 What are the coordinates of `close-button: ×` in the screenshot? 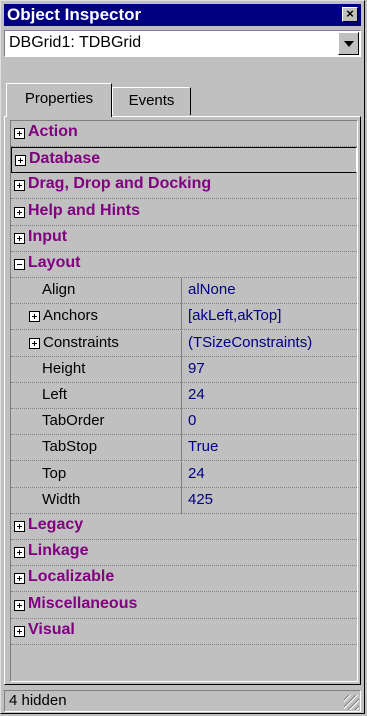 It's located at (350, 14).